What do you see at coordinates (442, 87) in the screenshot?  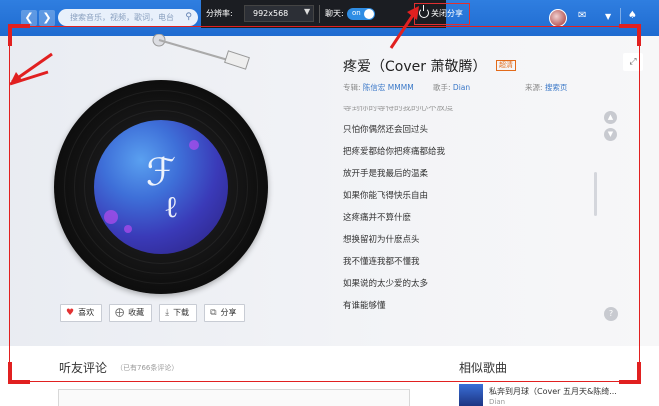 I see `artist-label: 歌手:` at bounding box center [442, 87].